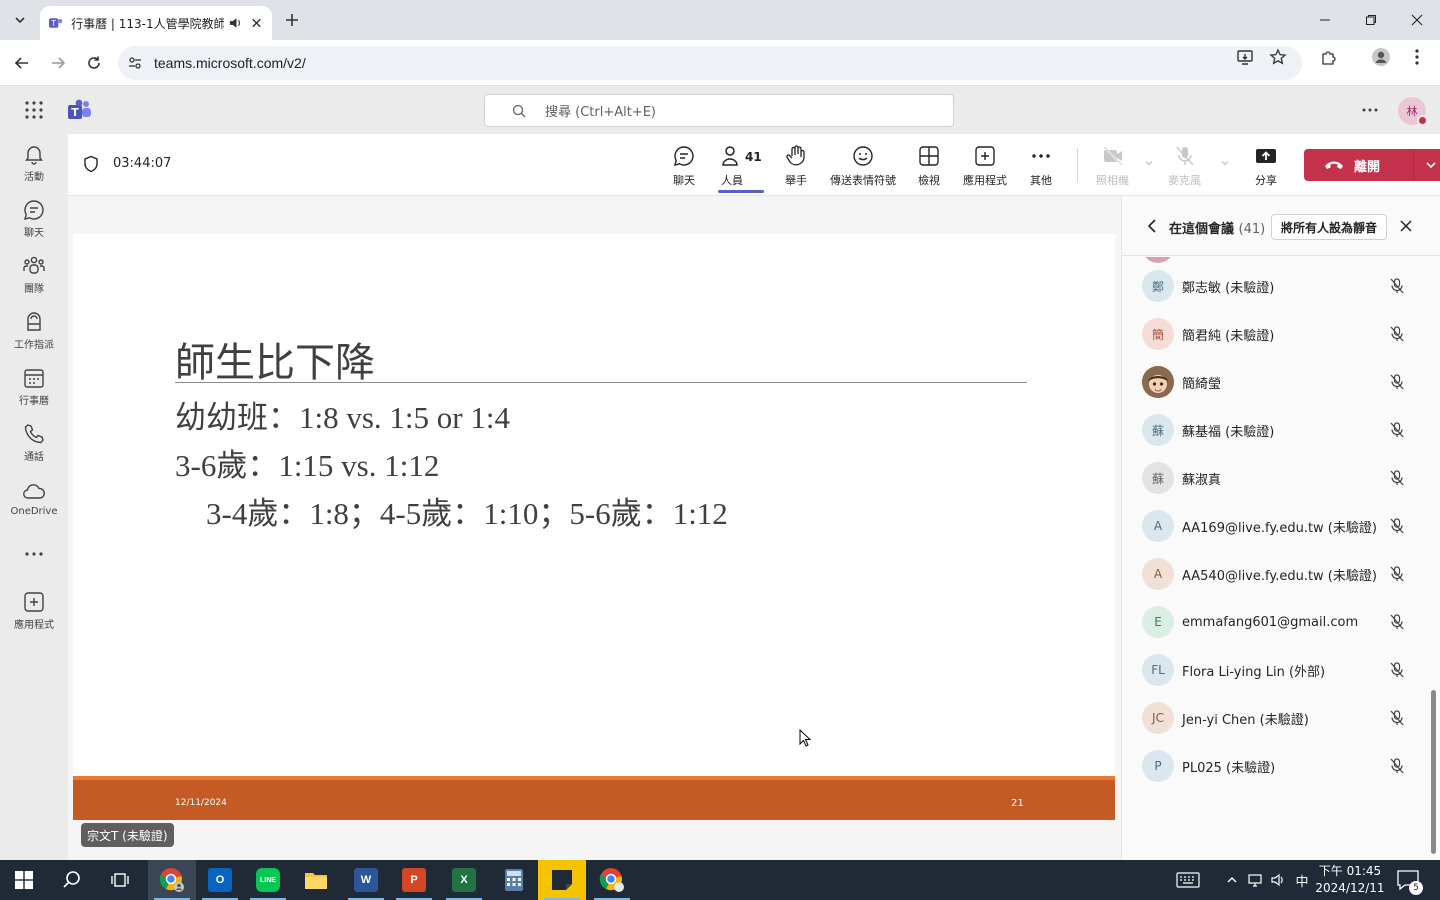  I want to click on bookmark-button, so click(1278, 57).